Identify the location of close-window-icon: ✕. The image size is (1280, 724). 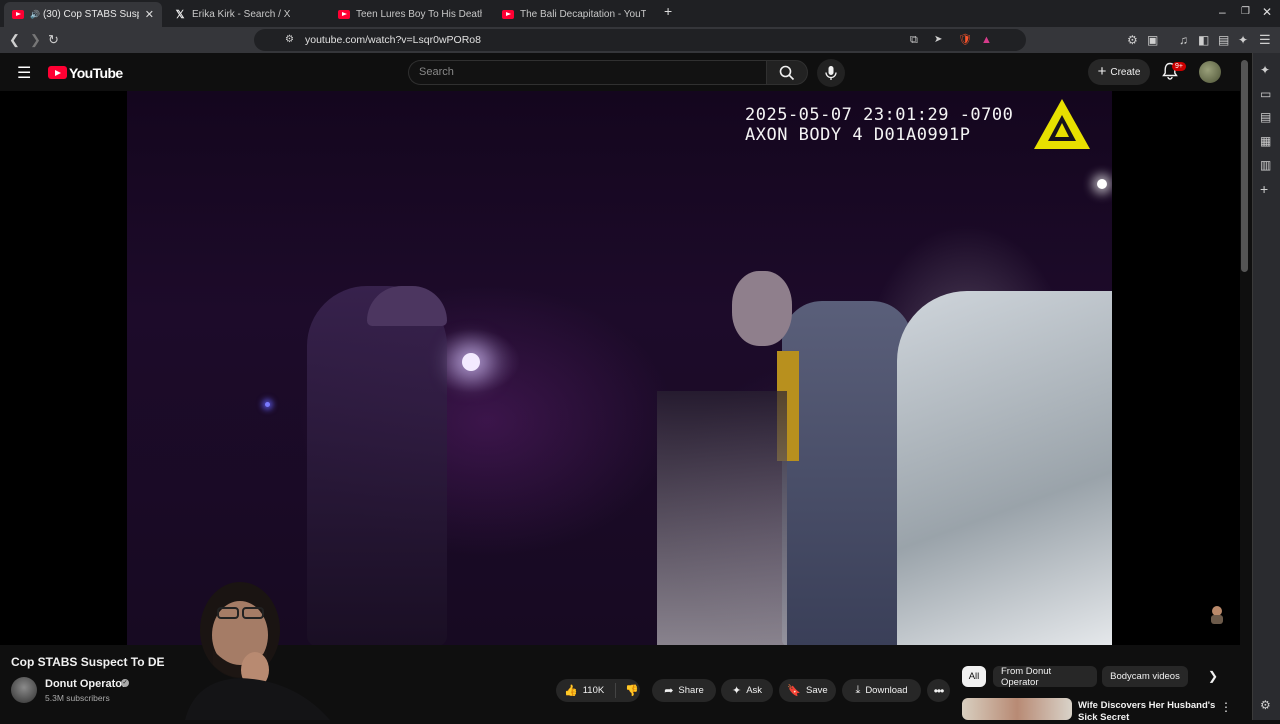
(1267, 12).